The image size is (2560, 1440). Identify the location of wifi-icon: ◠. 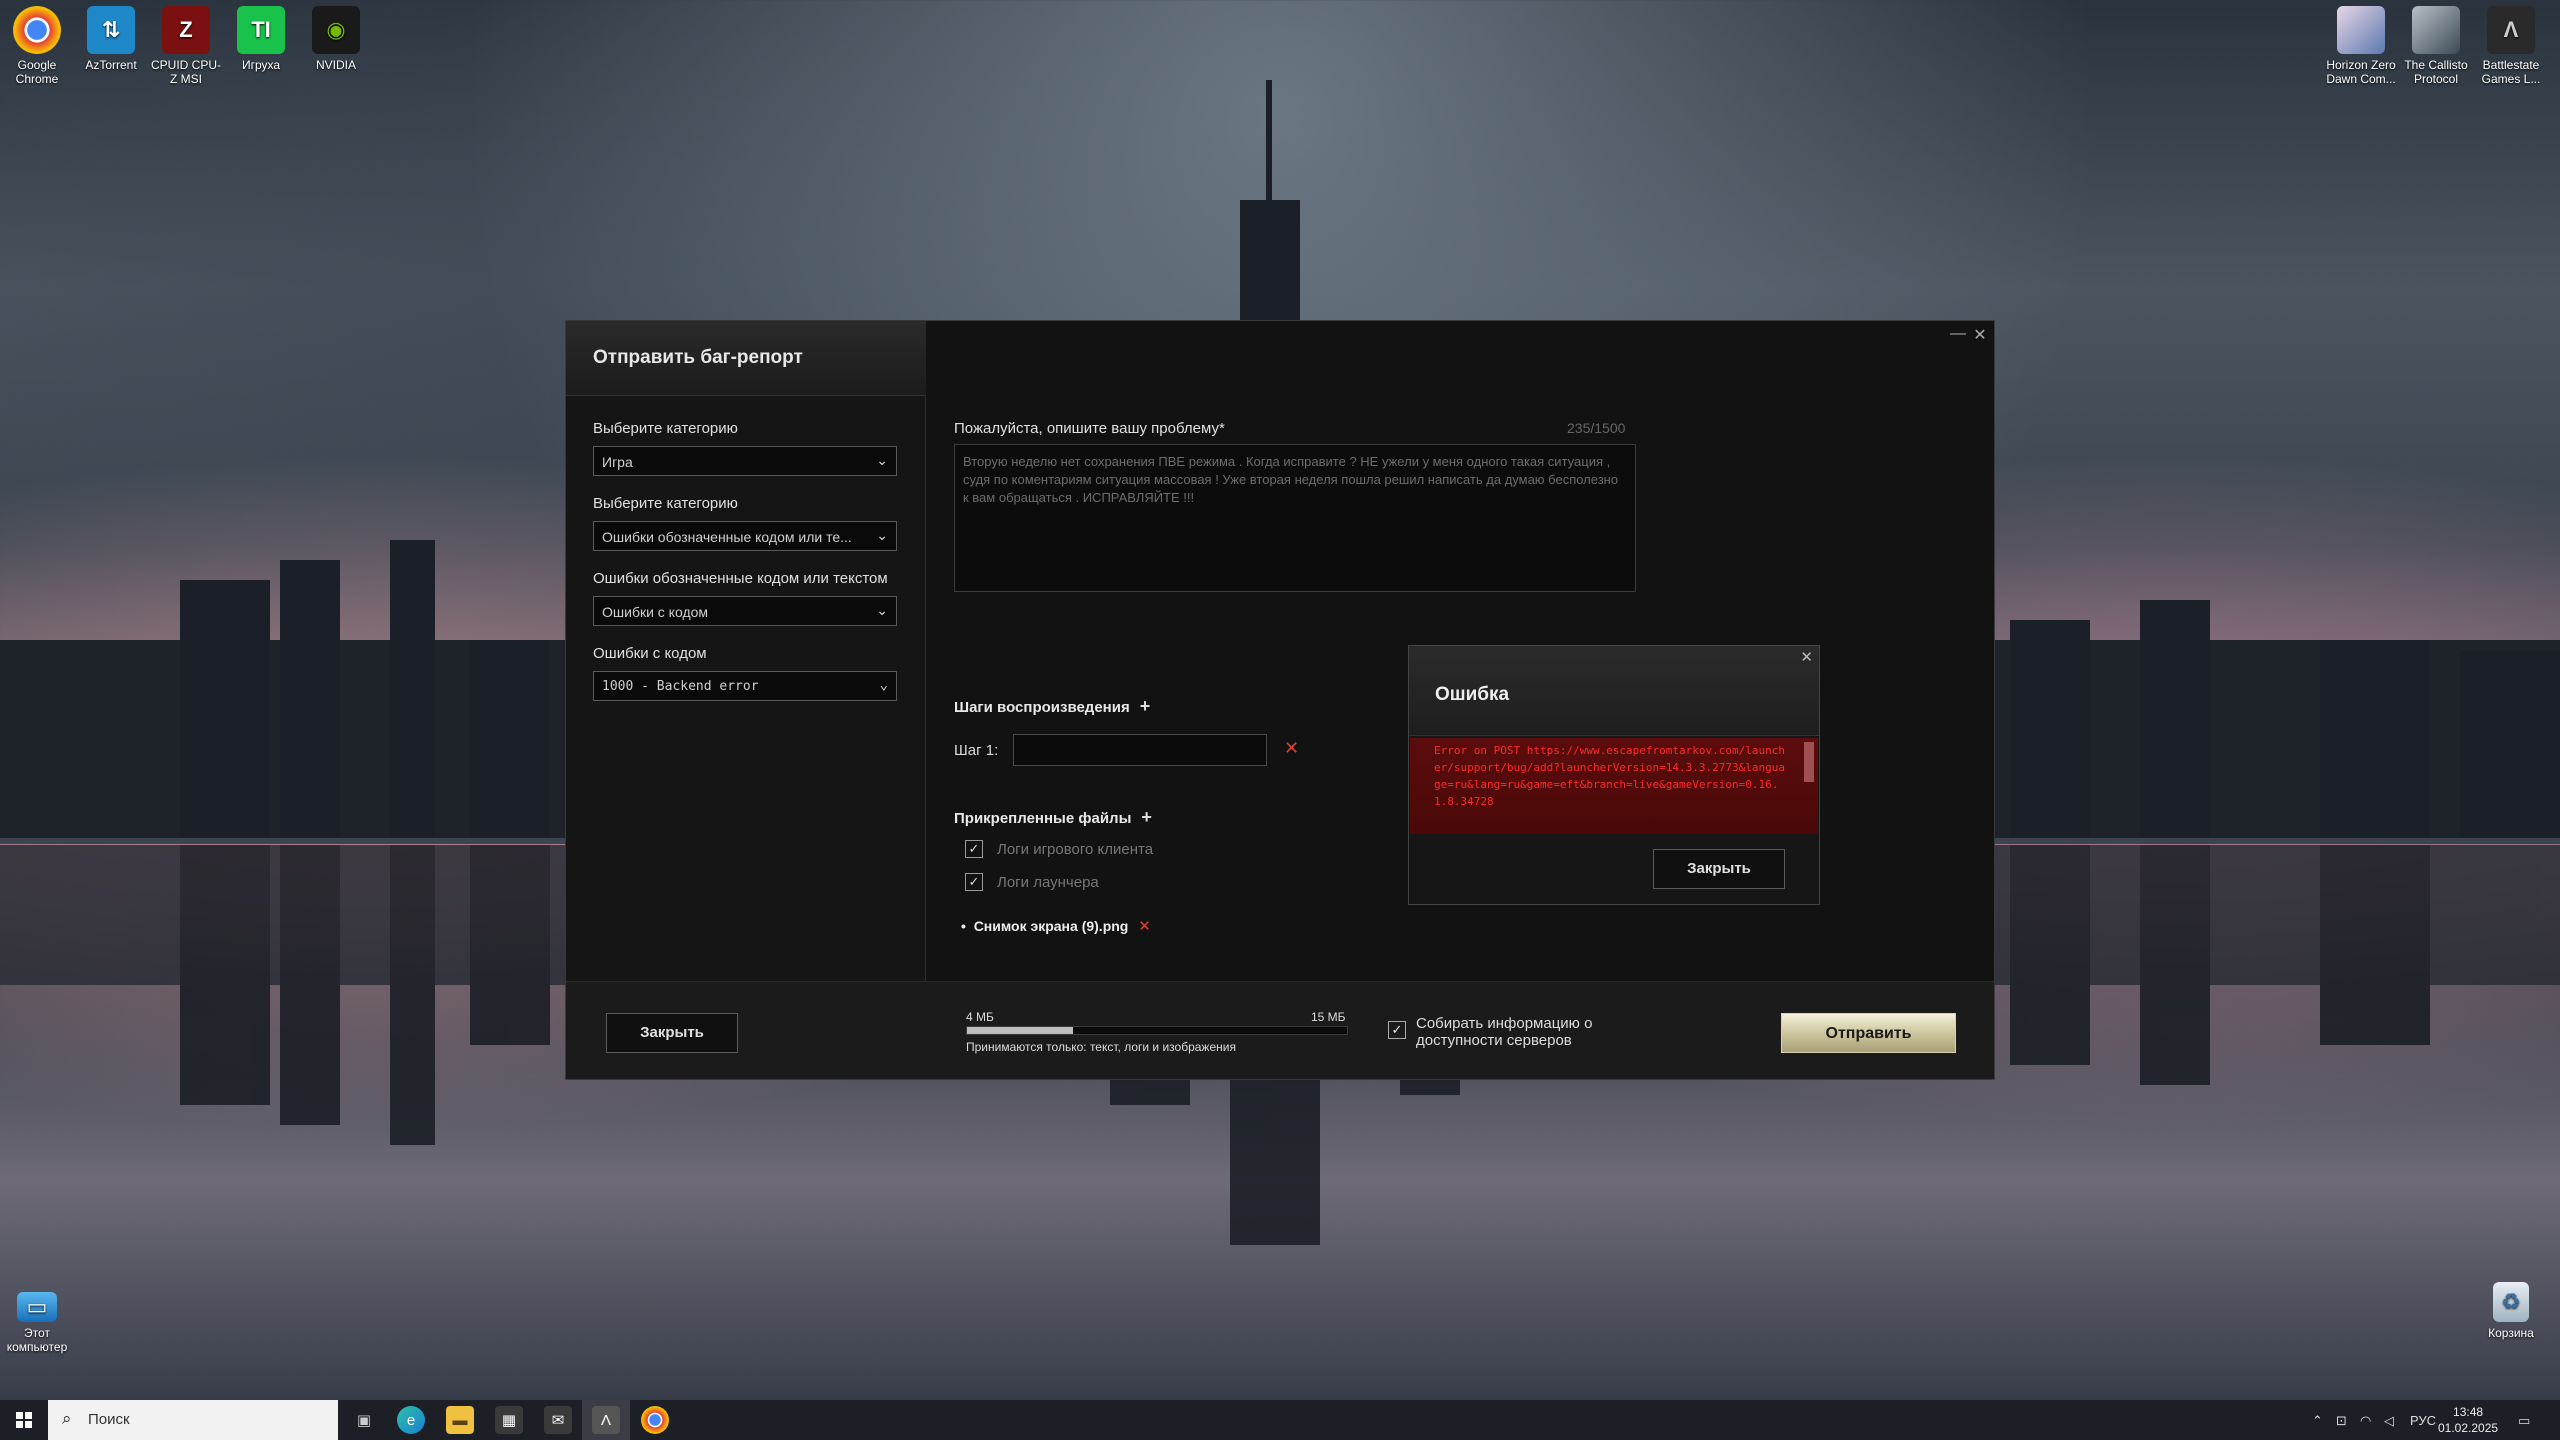
(2365, 1421).